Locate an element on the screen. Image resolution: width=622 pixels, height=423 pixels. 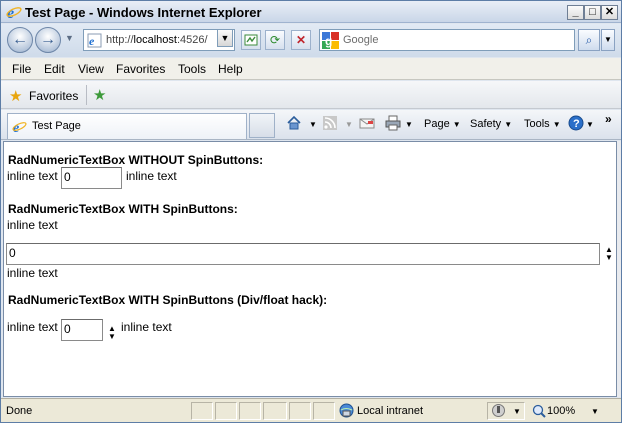
search-button: ⌕ is located at coordinates (589, 40).